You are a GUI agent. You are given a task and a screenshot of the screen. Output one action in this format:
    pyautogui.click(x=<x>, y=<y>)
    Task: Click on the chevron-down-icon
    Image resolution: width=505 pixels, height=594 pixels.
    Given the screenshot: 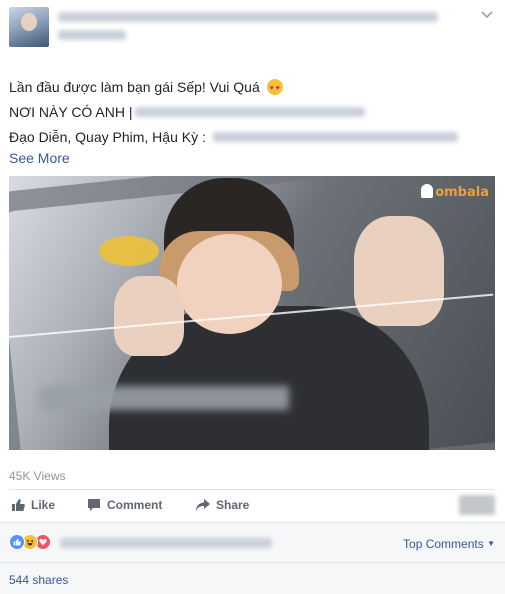 What is the action you would take?
    pyautogui.click(x=487, y=15)
    